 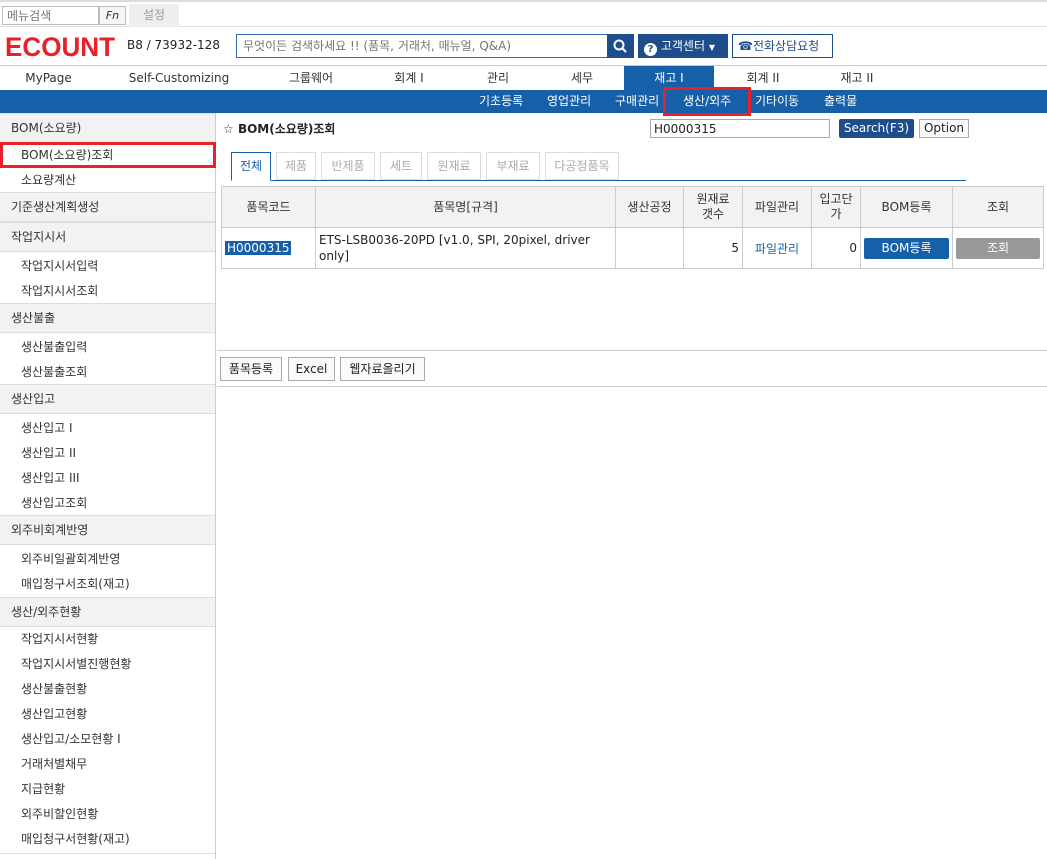 What do you see at coordinates (54, 372) in the screenshot?
I see `sidebar-item-production-issue-lookup: 생산불출조회` at bounding box center [54, 372].